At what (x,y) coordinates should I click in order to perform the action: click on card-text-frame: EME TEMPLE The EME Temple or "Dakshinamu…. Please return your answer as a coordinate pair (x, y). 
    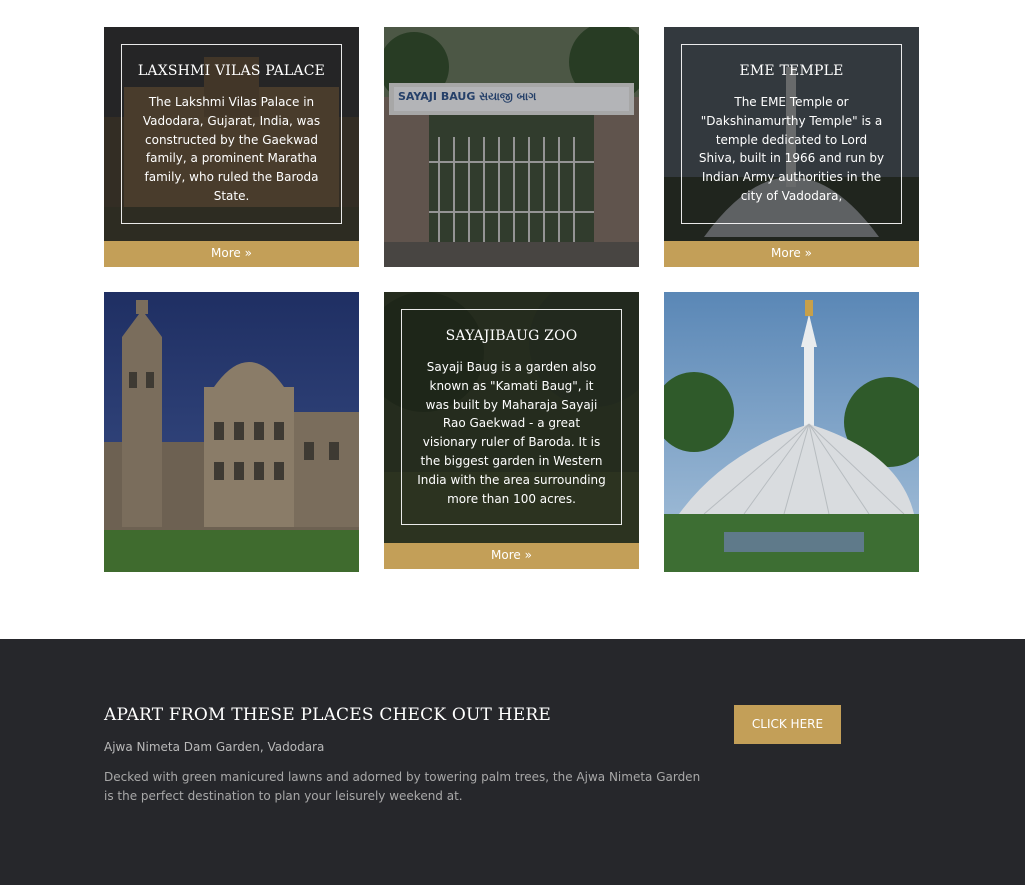
    Looking at the image, I should click on (791, 134).